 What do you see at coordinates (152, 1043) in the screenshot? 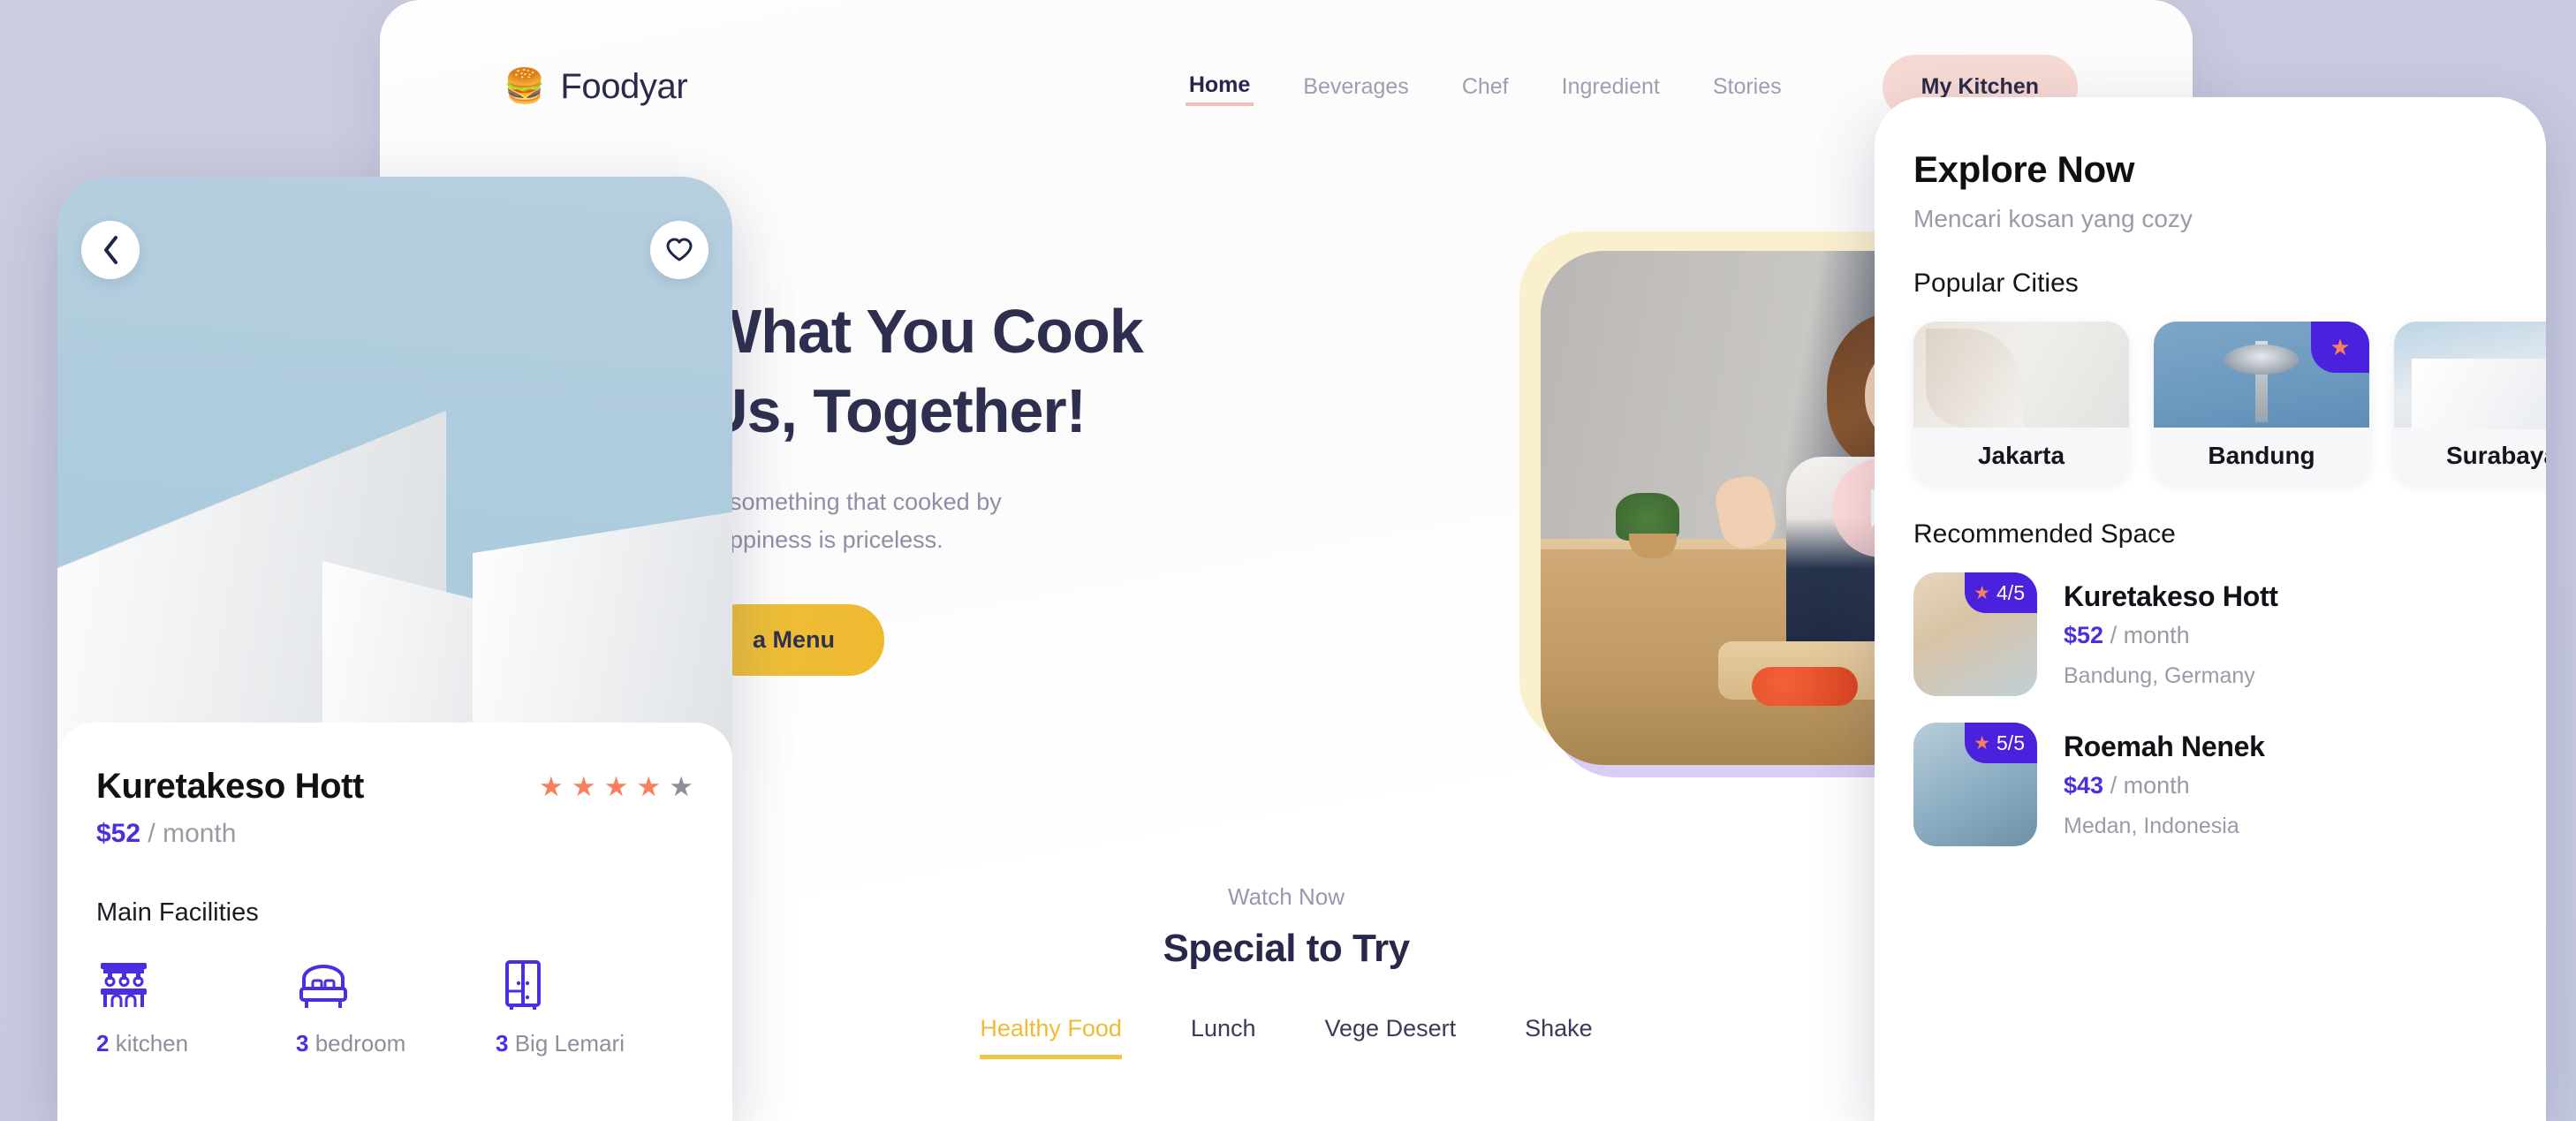
I see `facility-kitchen-name: kitchen` at bounding box center [152, 1043].